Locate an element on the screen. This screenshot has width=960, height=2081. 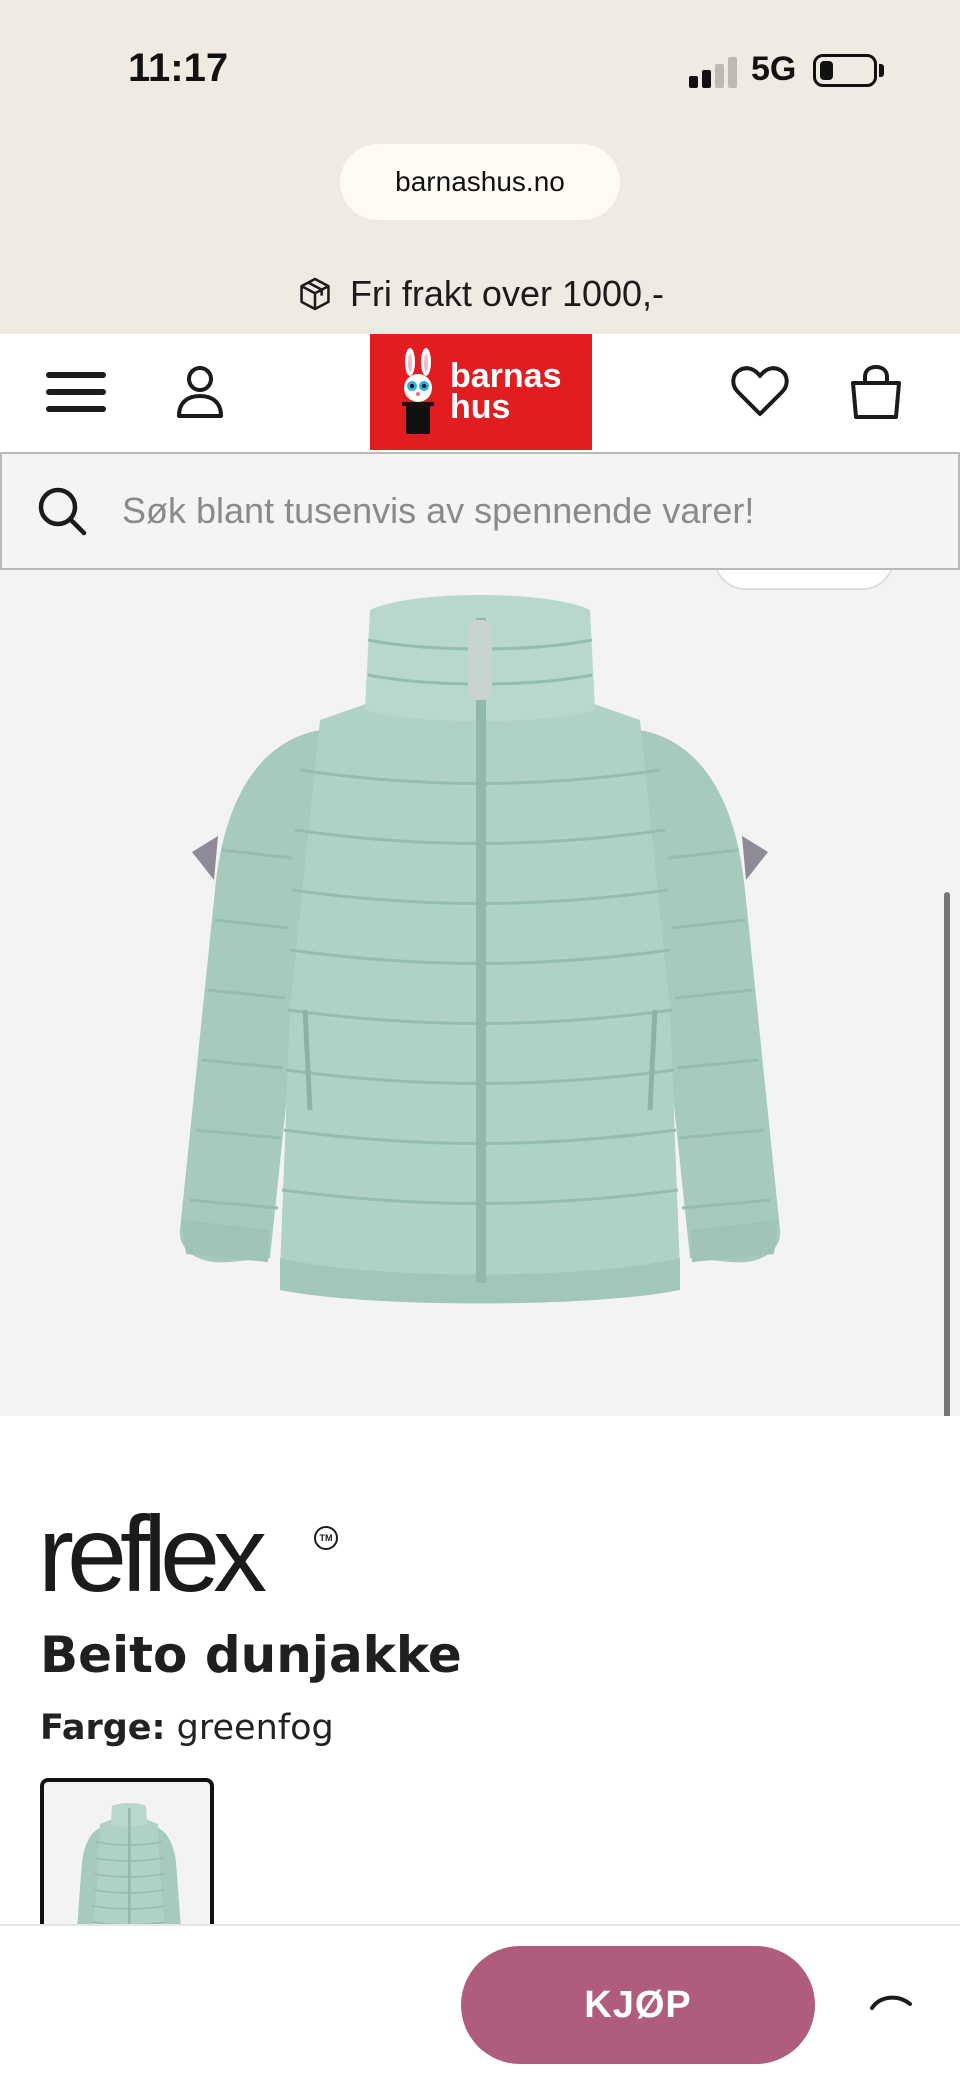
wishlist-button is located at coordinates (760, 392).